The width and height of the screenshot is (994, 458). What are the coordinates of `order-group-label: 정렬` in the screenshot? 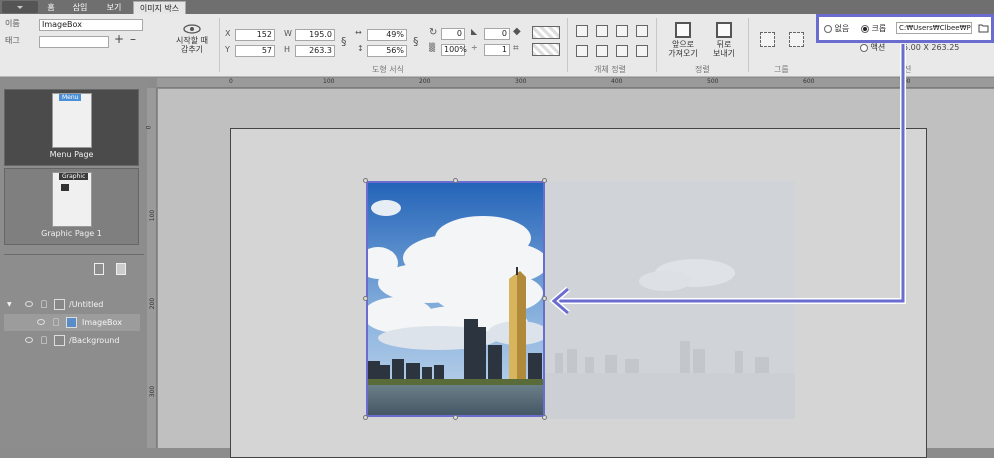 It's located at (702, 69).